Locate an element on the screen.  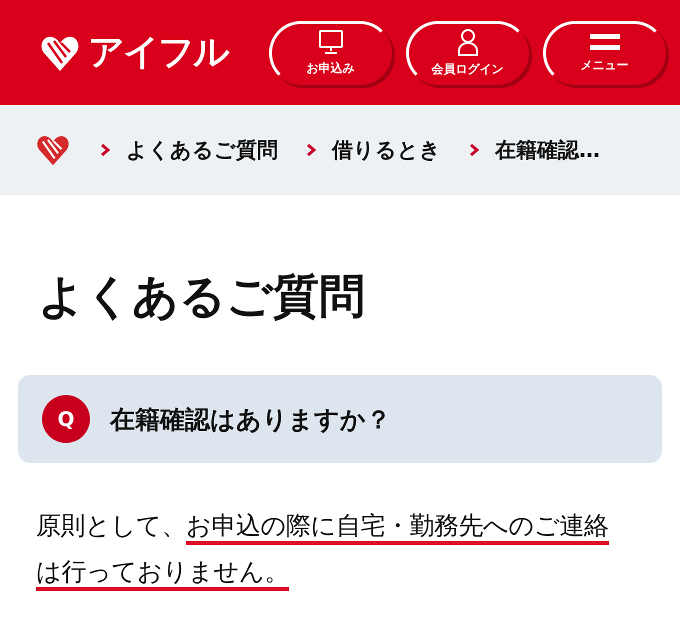
breadcrumb-link: よくあるご質問 is located at coordinates (202, 150).